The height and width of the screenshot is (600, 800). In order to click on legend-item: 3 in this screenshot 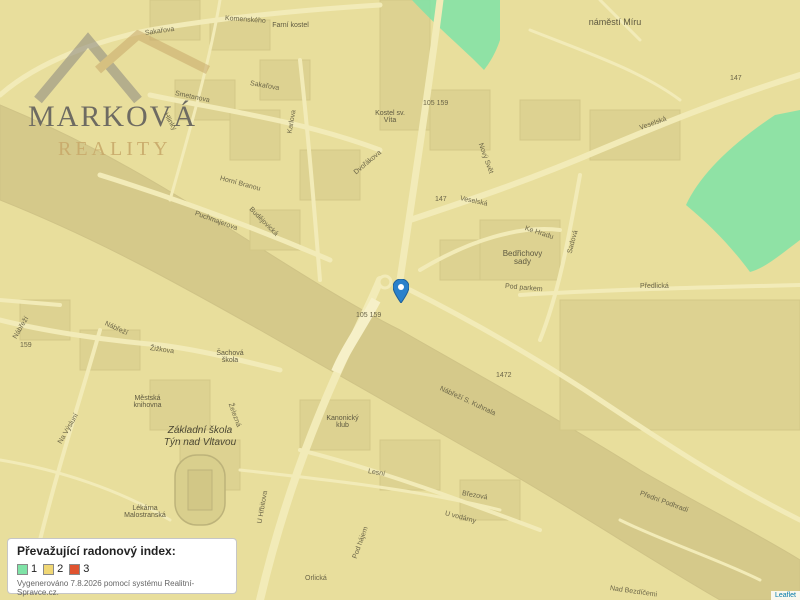, I will do `click(79, 569)`.